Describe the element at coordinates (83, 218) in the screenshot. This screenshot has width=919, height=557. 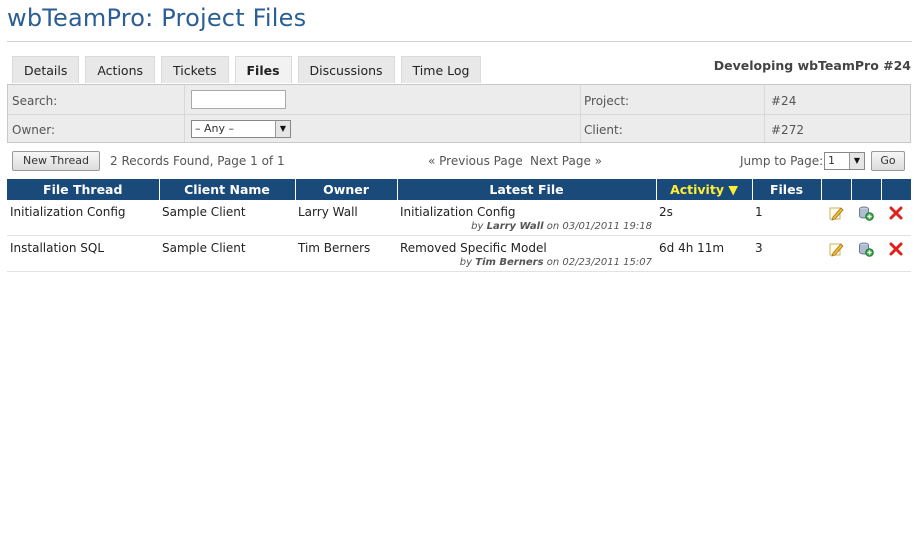
I see `thread-name: Initialization Config` at that location.